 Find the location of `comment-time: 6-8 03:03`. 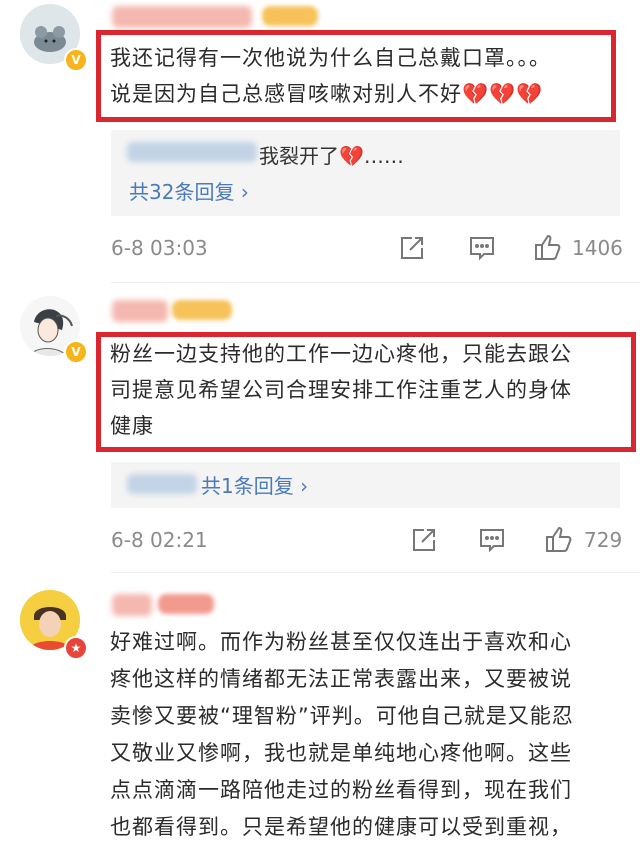

comment-time: 6-8 03:03 is located at coordinates (159, 248).